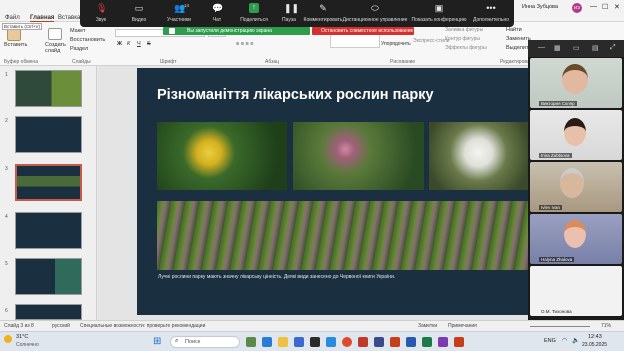 The height and width of the screenshot is (351, 624). I want to click on participants-button: 👥 14 Участники, so click(179, 15).